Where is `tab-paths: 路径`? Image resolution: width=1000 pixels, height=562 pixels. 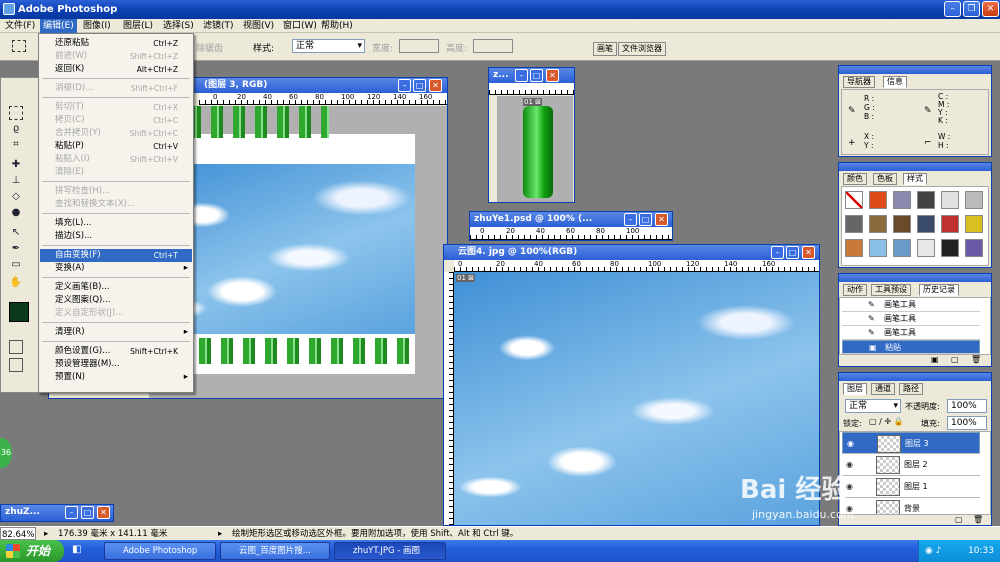
tab-paths: 路径 is located at coordinates (911, 389).